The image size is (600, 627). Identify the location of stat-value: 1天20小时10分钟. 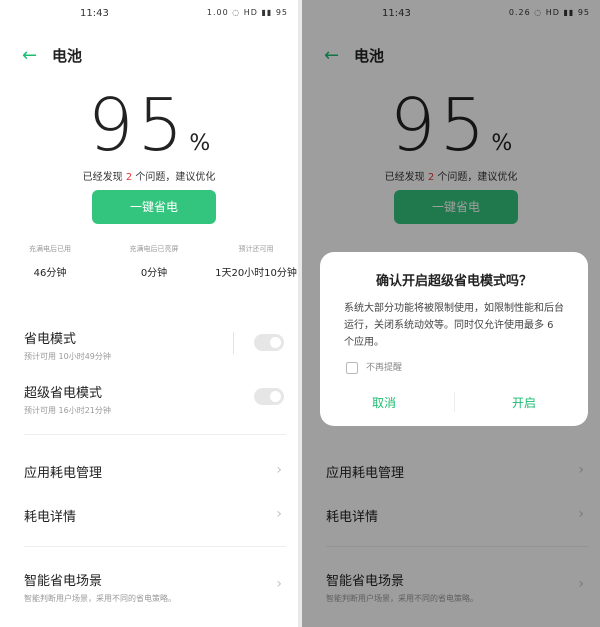
(256, 273).